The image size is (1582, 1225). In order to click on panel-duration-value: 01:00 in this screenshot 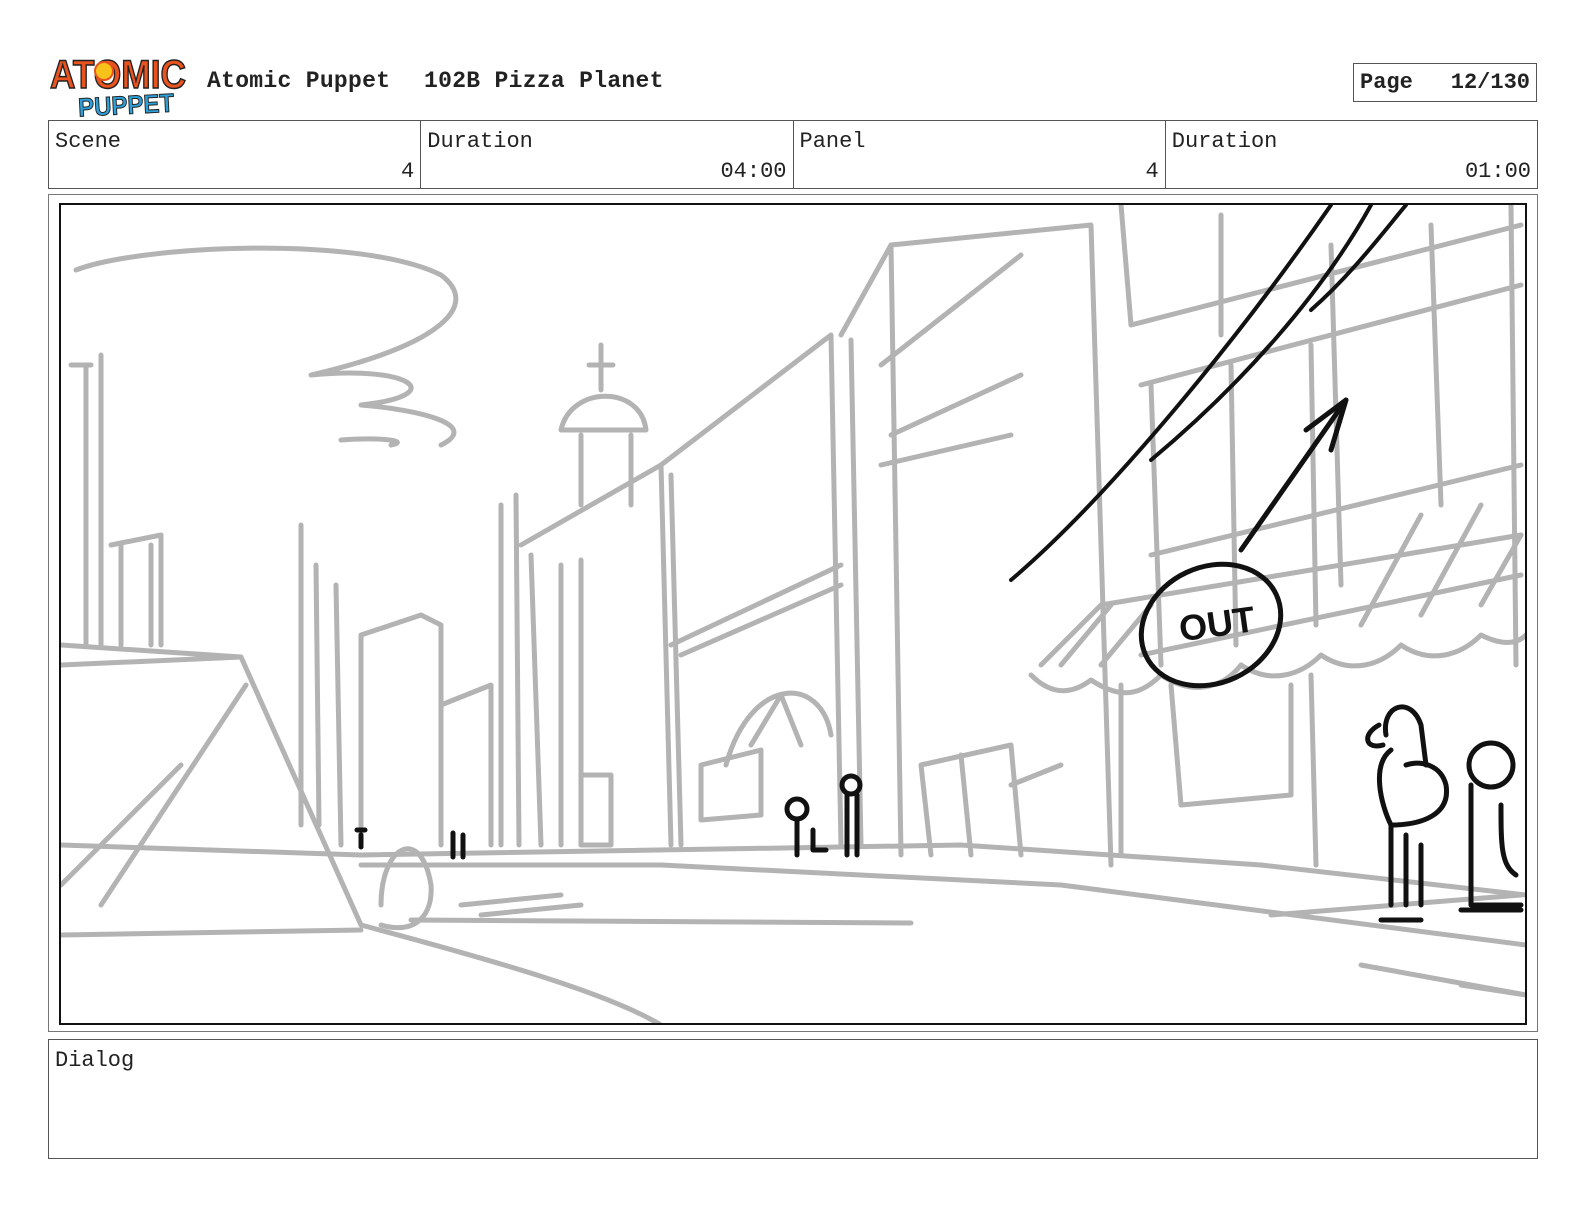, I will do `click(1497, 171)`.